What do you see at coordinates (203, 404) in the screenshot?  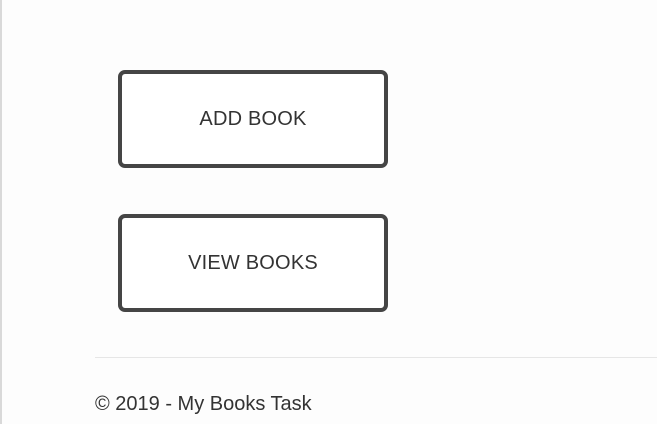 I see `footer-copyright: © 2019 - My Books Task` at bounding box center [203, 404].